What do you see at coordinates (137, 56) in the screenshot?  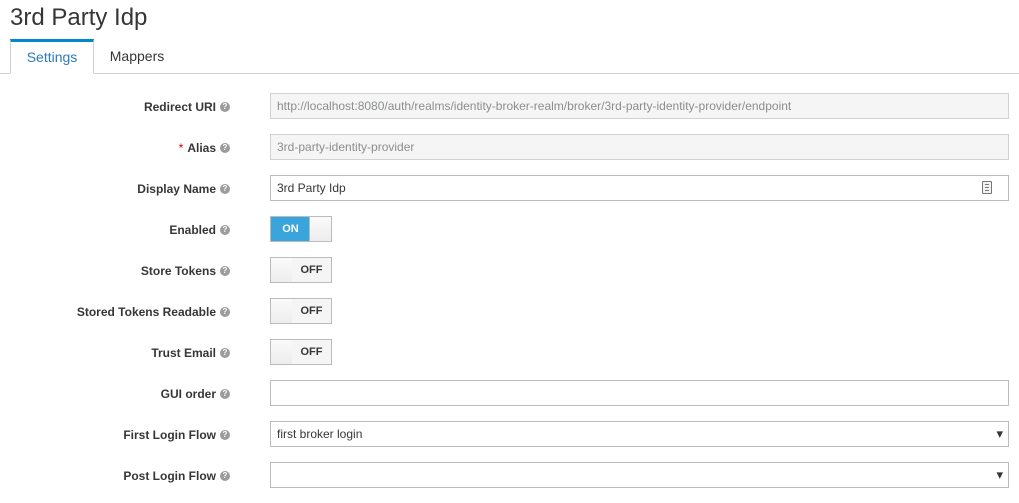 I see `tab-mappers: Mappers` at bounding box center [137, 56].